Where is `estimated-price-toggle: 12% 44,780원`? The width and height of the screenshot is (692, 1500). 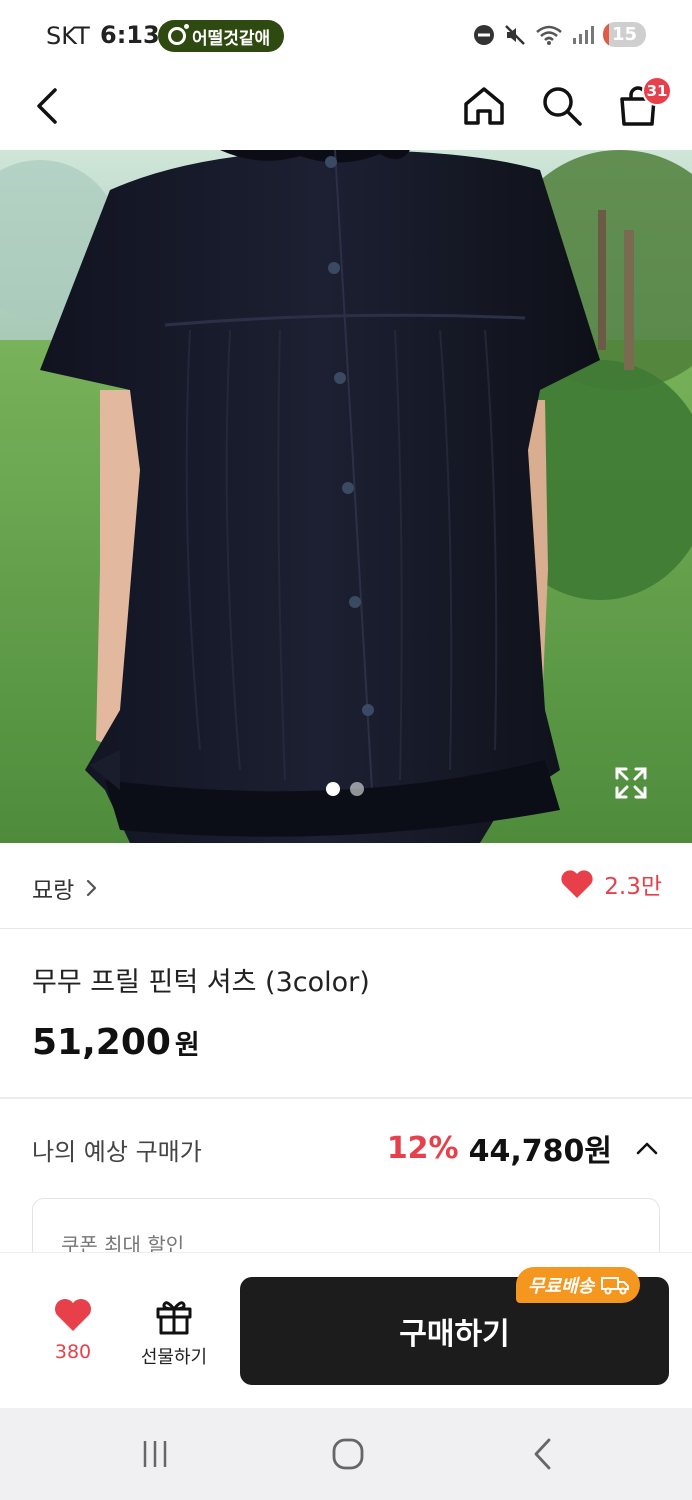 estimated-price-toggle: 12% 44,780원 is located at coordinates (522, 1148).